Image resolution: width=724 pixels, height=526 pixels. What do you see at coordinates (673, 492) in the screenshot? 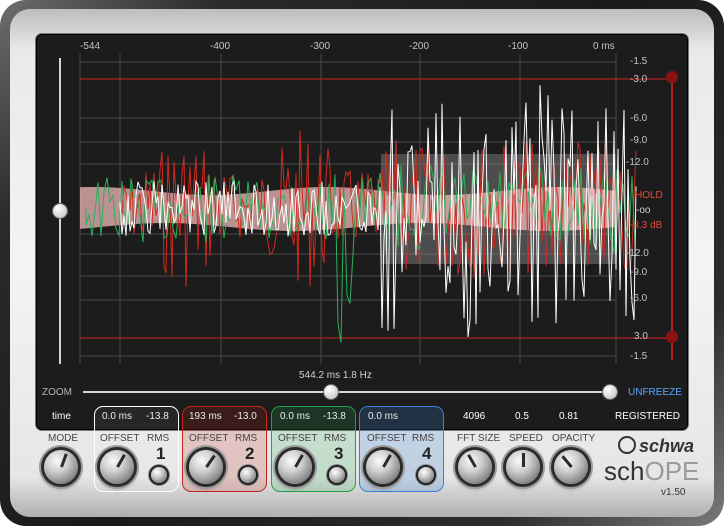
I see `version-label: v1.50` at bounding box center [673, 492].